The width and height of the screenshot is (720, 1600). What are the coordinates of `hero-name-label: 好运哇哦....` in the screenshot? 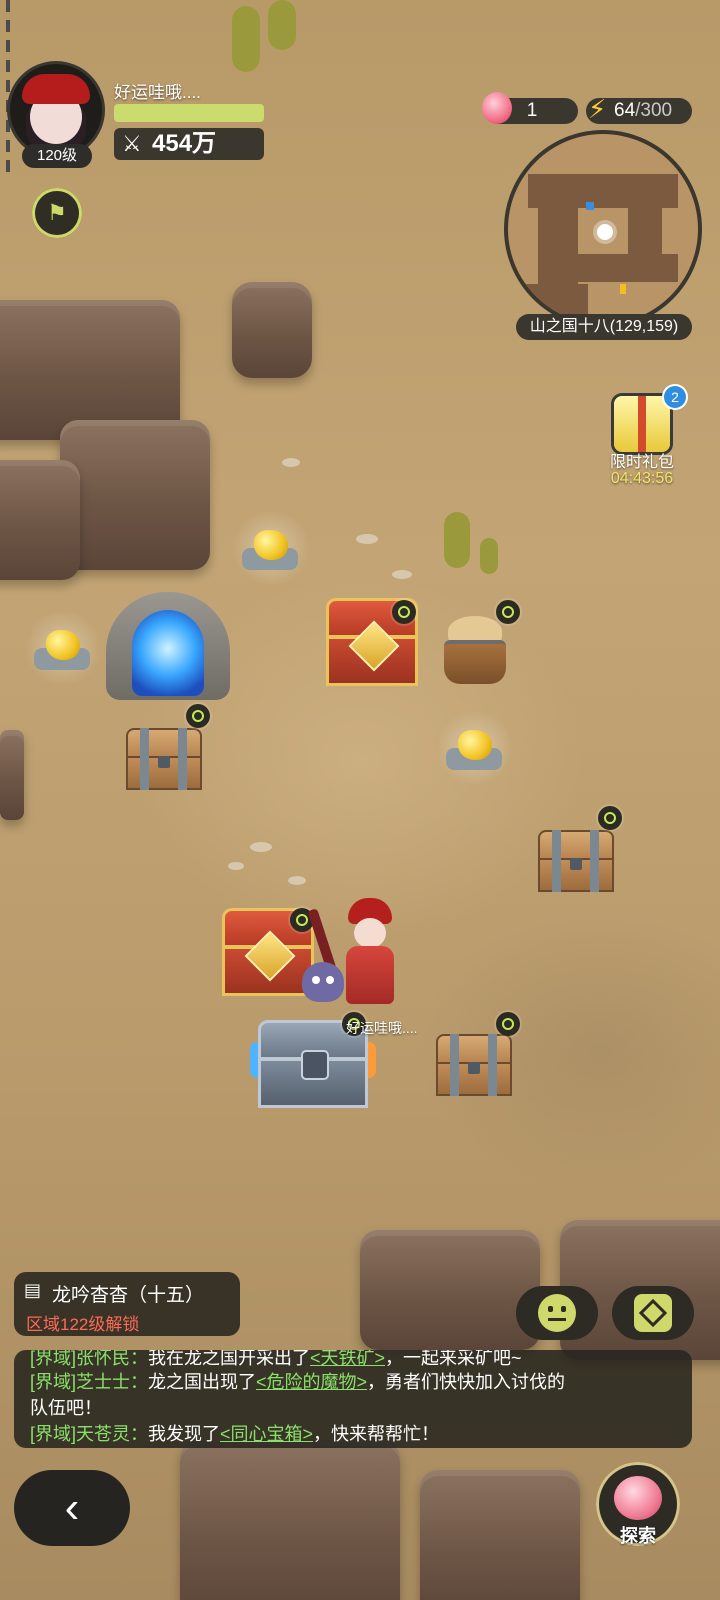 It's located at (382, 1028).